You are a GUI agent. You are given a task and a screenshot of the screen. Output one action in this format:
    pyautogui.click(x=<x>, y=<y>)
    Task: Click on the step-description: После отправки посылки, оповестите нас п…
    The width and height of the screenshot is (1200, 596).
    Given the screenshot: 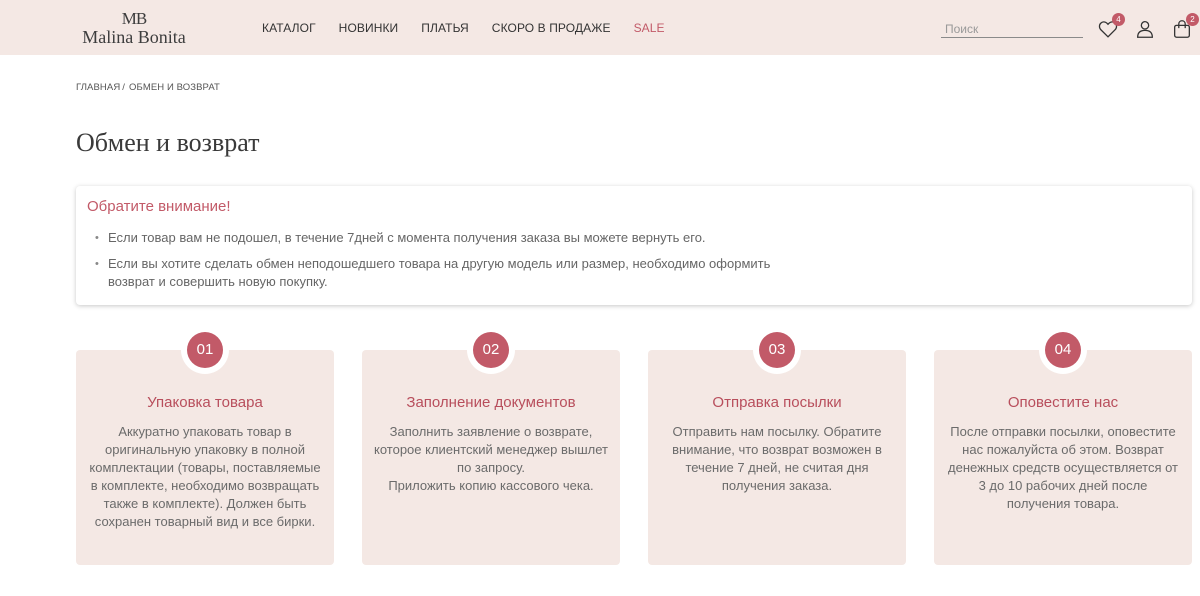 What is the action you would take?
    pyautogui.click(x=1063, y=467)
    